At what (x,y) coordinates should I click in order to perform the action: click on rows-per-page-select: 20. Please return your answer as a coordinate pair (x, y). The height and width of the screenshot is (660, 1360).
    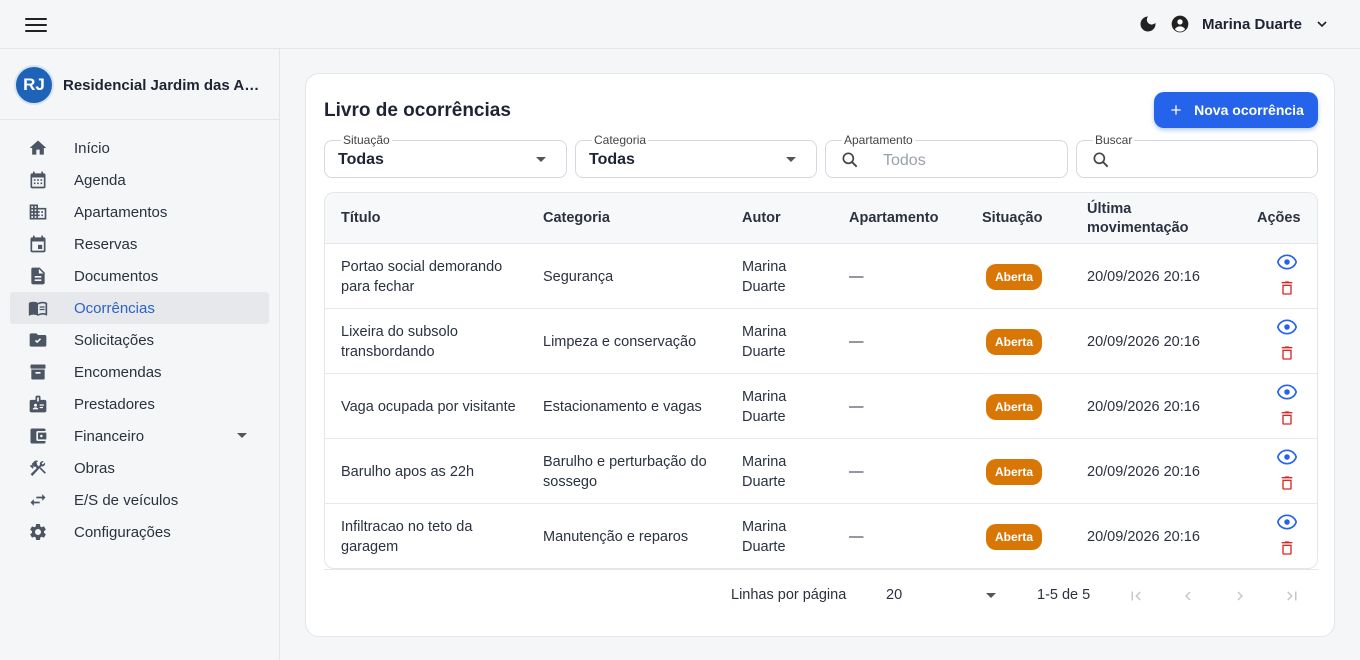
    Looking at the image, I should click on (894, 595).